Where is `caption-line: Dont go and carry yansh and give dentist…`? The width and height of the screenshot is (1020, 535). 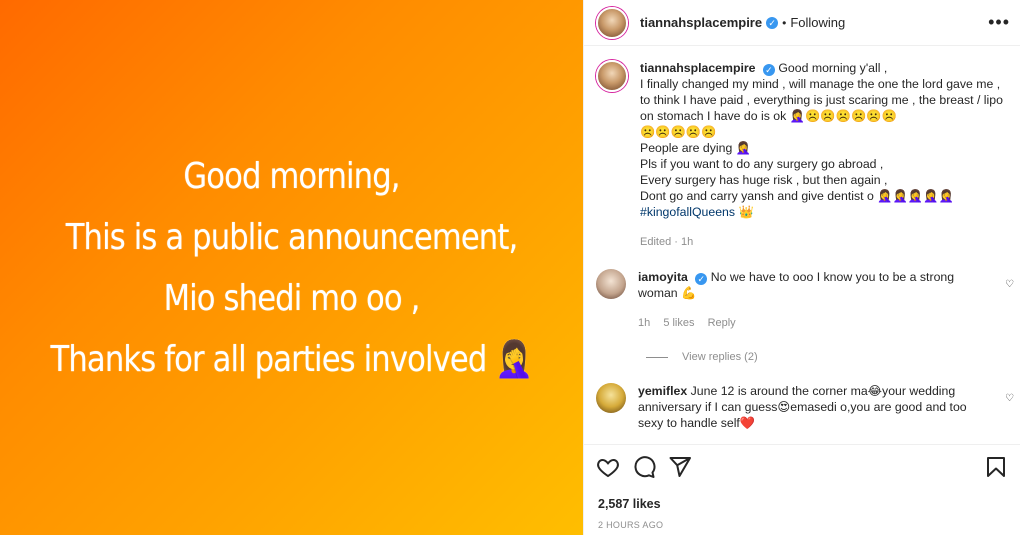 caption-line: Dont go and carry yansh and give dentist… is located at coordinates (797, 196).